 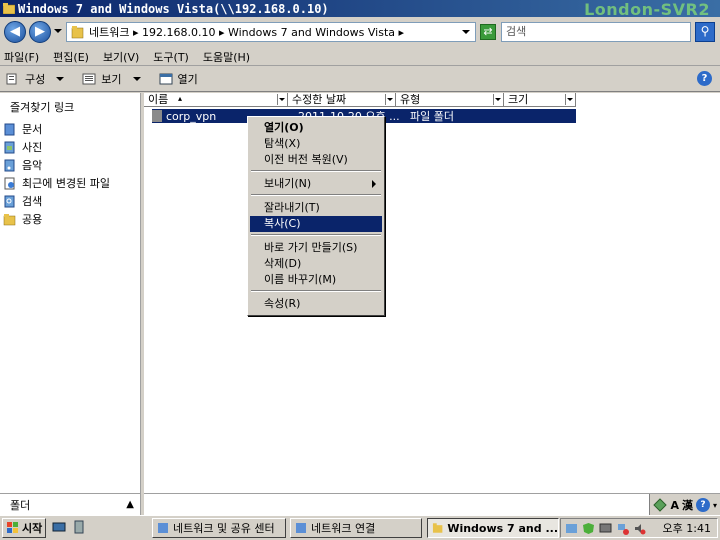 I want to click on views-label: 보기, so click(x=111, y=79).